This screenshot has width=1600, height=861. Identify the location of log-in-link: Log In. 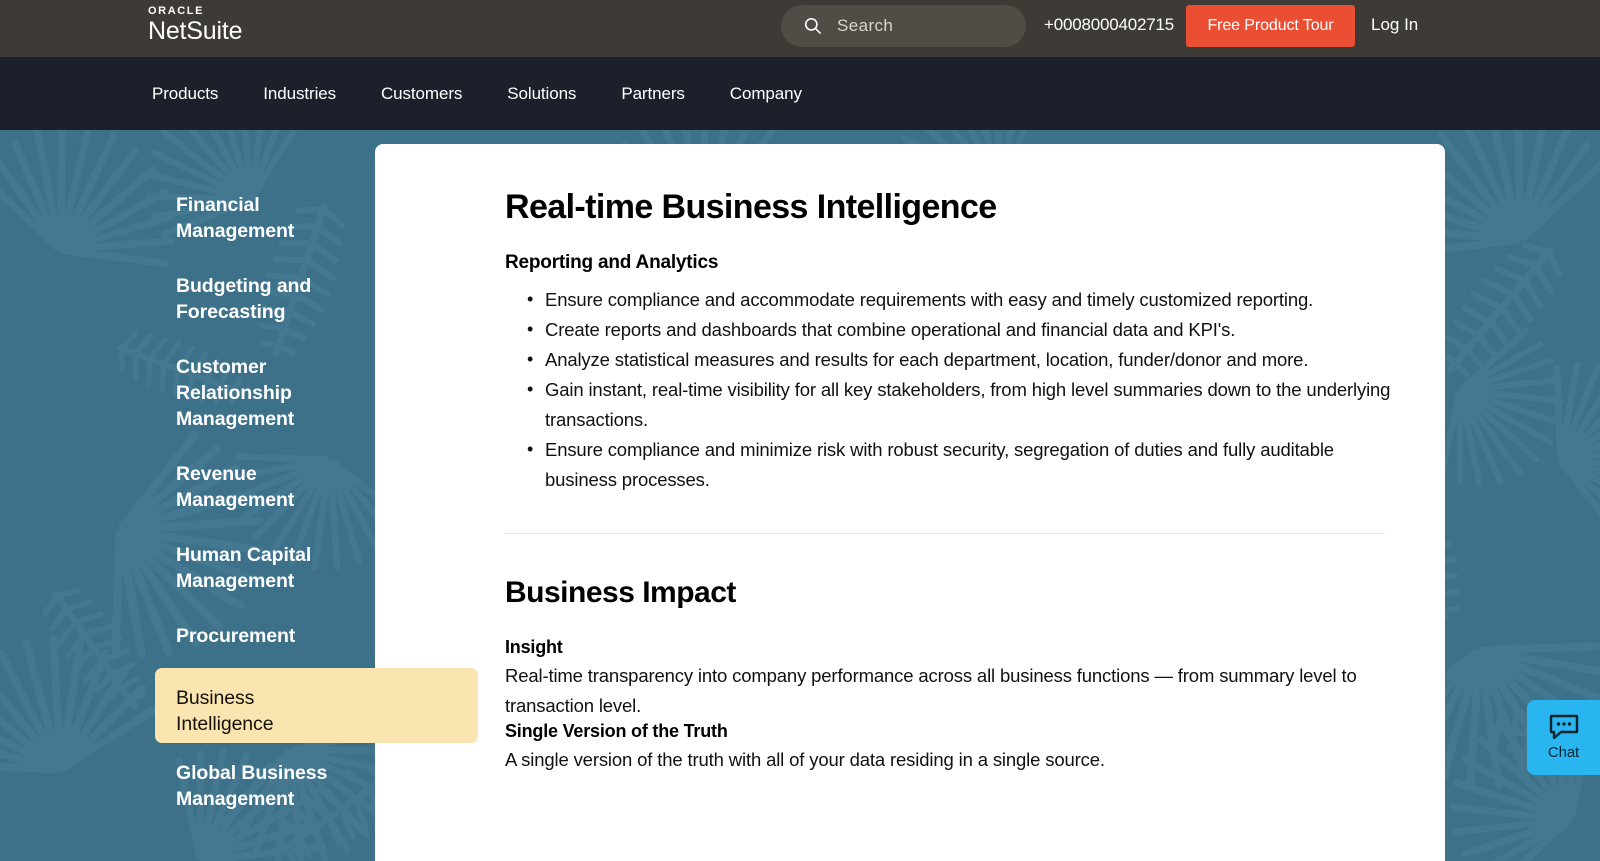
(1394, 25).